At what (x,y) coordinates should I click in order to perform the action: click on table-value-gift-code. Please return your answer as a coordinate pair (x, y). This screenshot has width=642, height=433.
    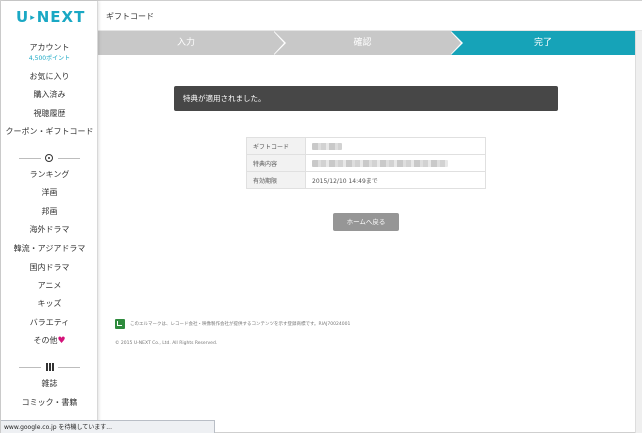
    Looking at the image, I should click on (395, 146).